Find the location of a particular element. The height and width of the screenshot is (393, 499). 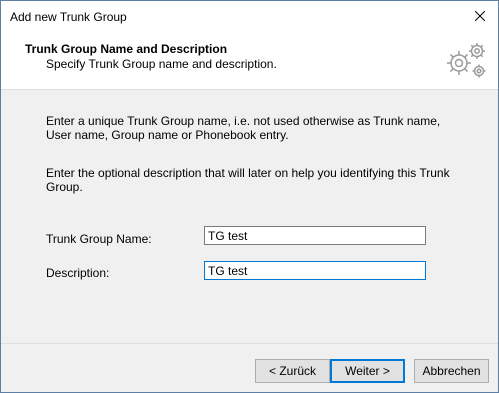

gears-icon is located at coordinates (466, 60).